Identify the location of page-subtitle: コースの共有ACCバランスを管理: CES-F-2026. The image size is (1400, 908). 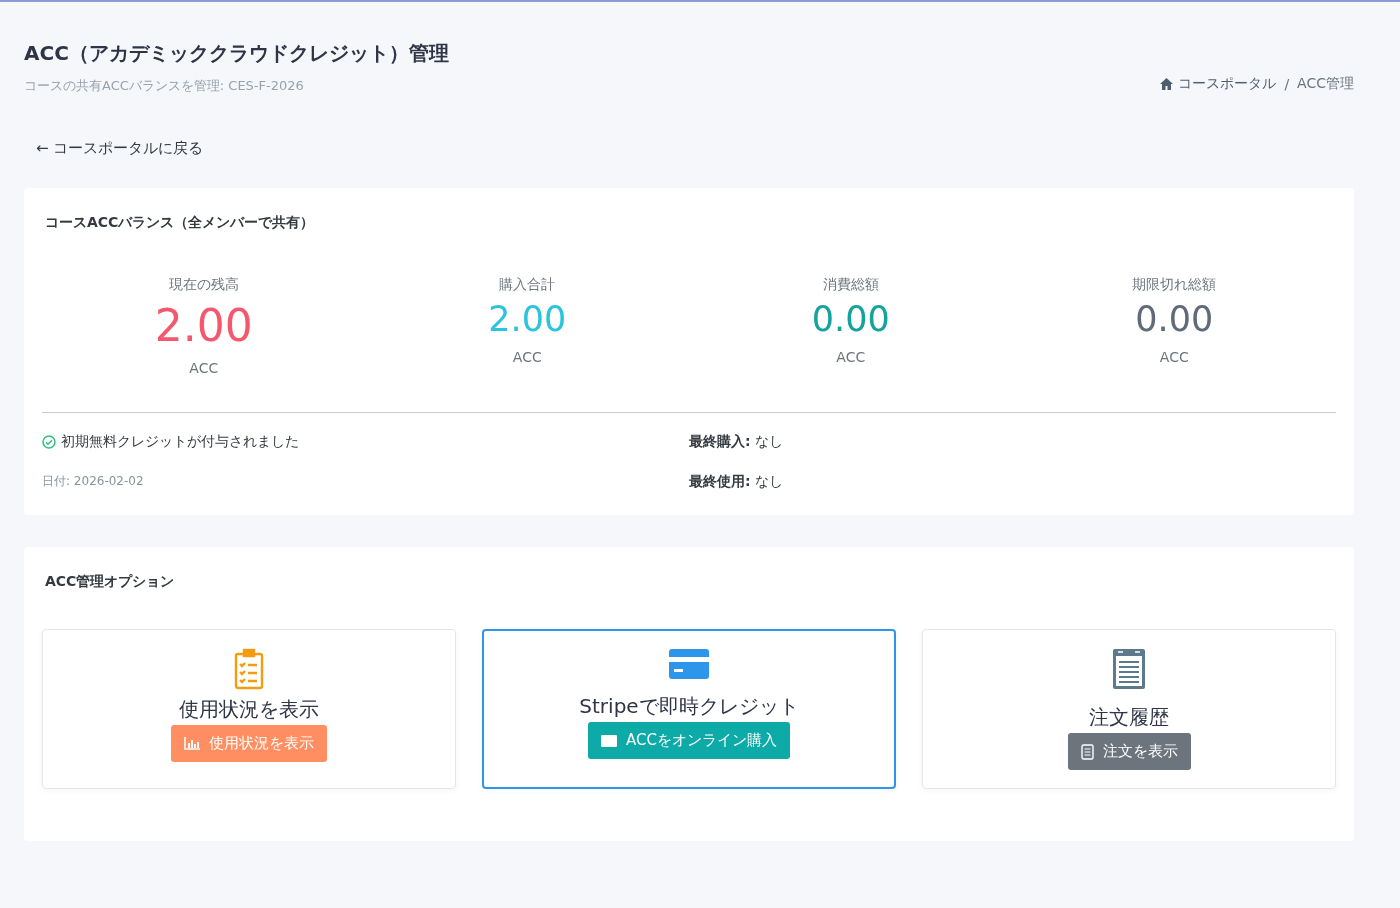
(164, 86).